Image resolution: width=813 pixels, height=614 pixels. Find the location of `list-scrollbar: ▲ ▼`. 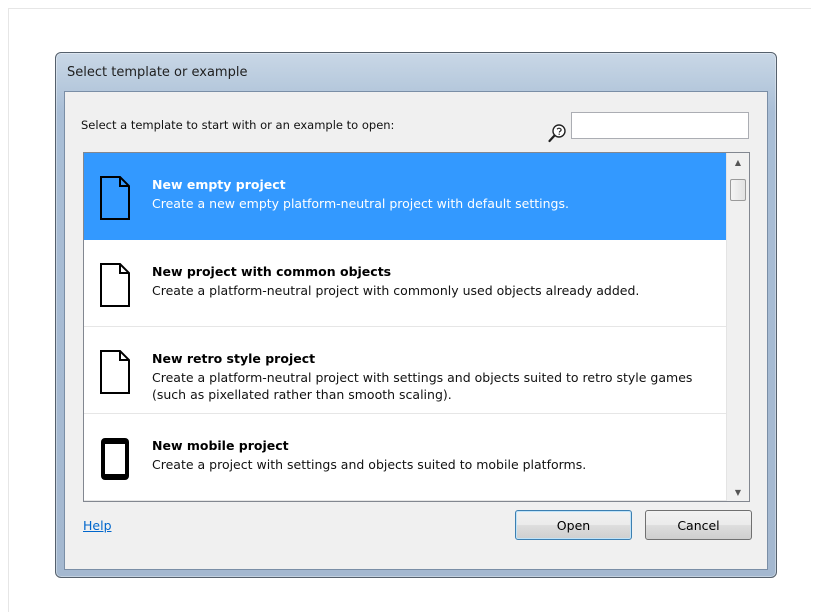

list-scrollbar: ▲ ▼ is located at coordinates (737, 327).